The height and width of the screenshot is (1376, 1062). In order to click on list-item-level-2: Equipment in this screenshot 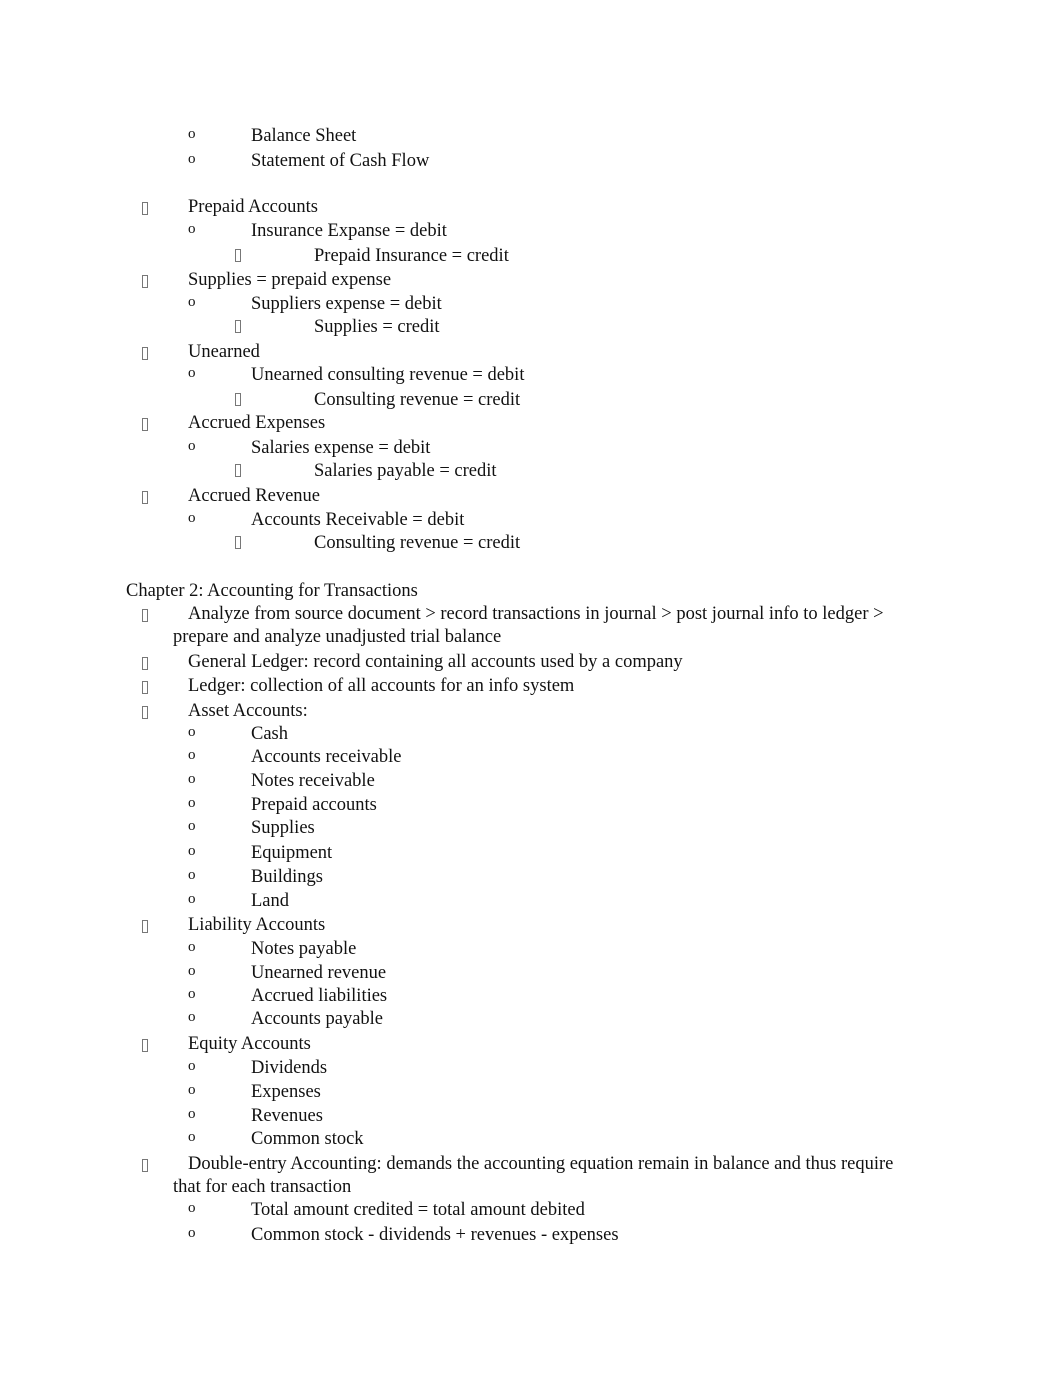, I will do `click(292, 853)`.